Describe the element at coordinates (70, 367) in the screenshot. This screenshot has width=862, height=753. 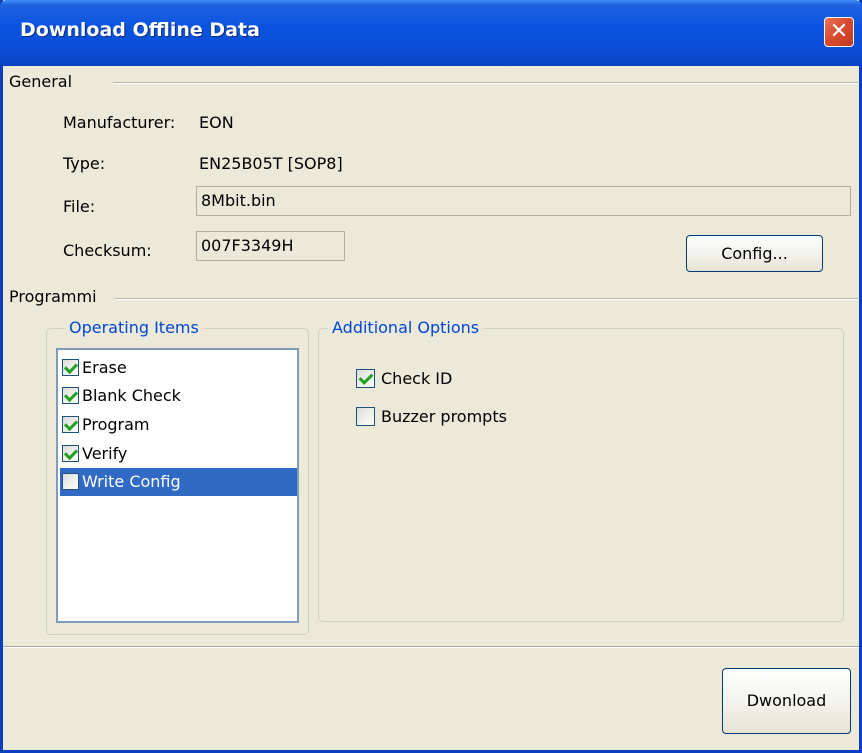
I see `erase-checkbox` at that location.